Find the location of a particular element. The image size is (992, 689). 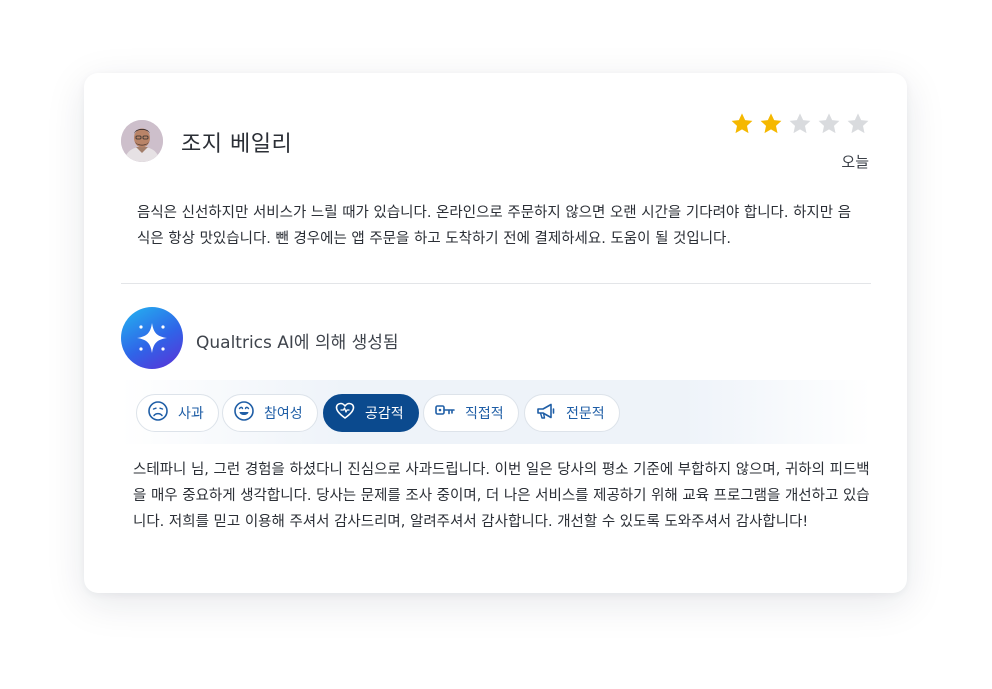

tone-chip-engaging: 참여성 is located at coordinates (270, 413).